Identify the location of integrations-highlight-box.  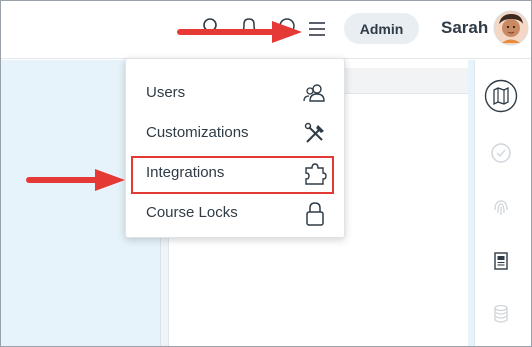
(232, 175).